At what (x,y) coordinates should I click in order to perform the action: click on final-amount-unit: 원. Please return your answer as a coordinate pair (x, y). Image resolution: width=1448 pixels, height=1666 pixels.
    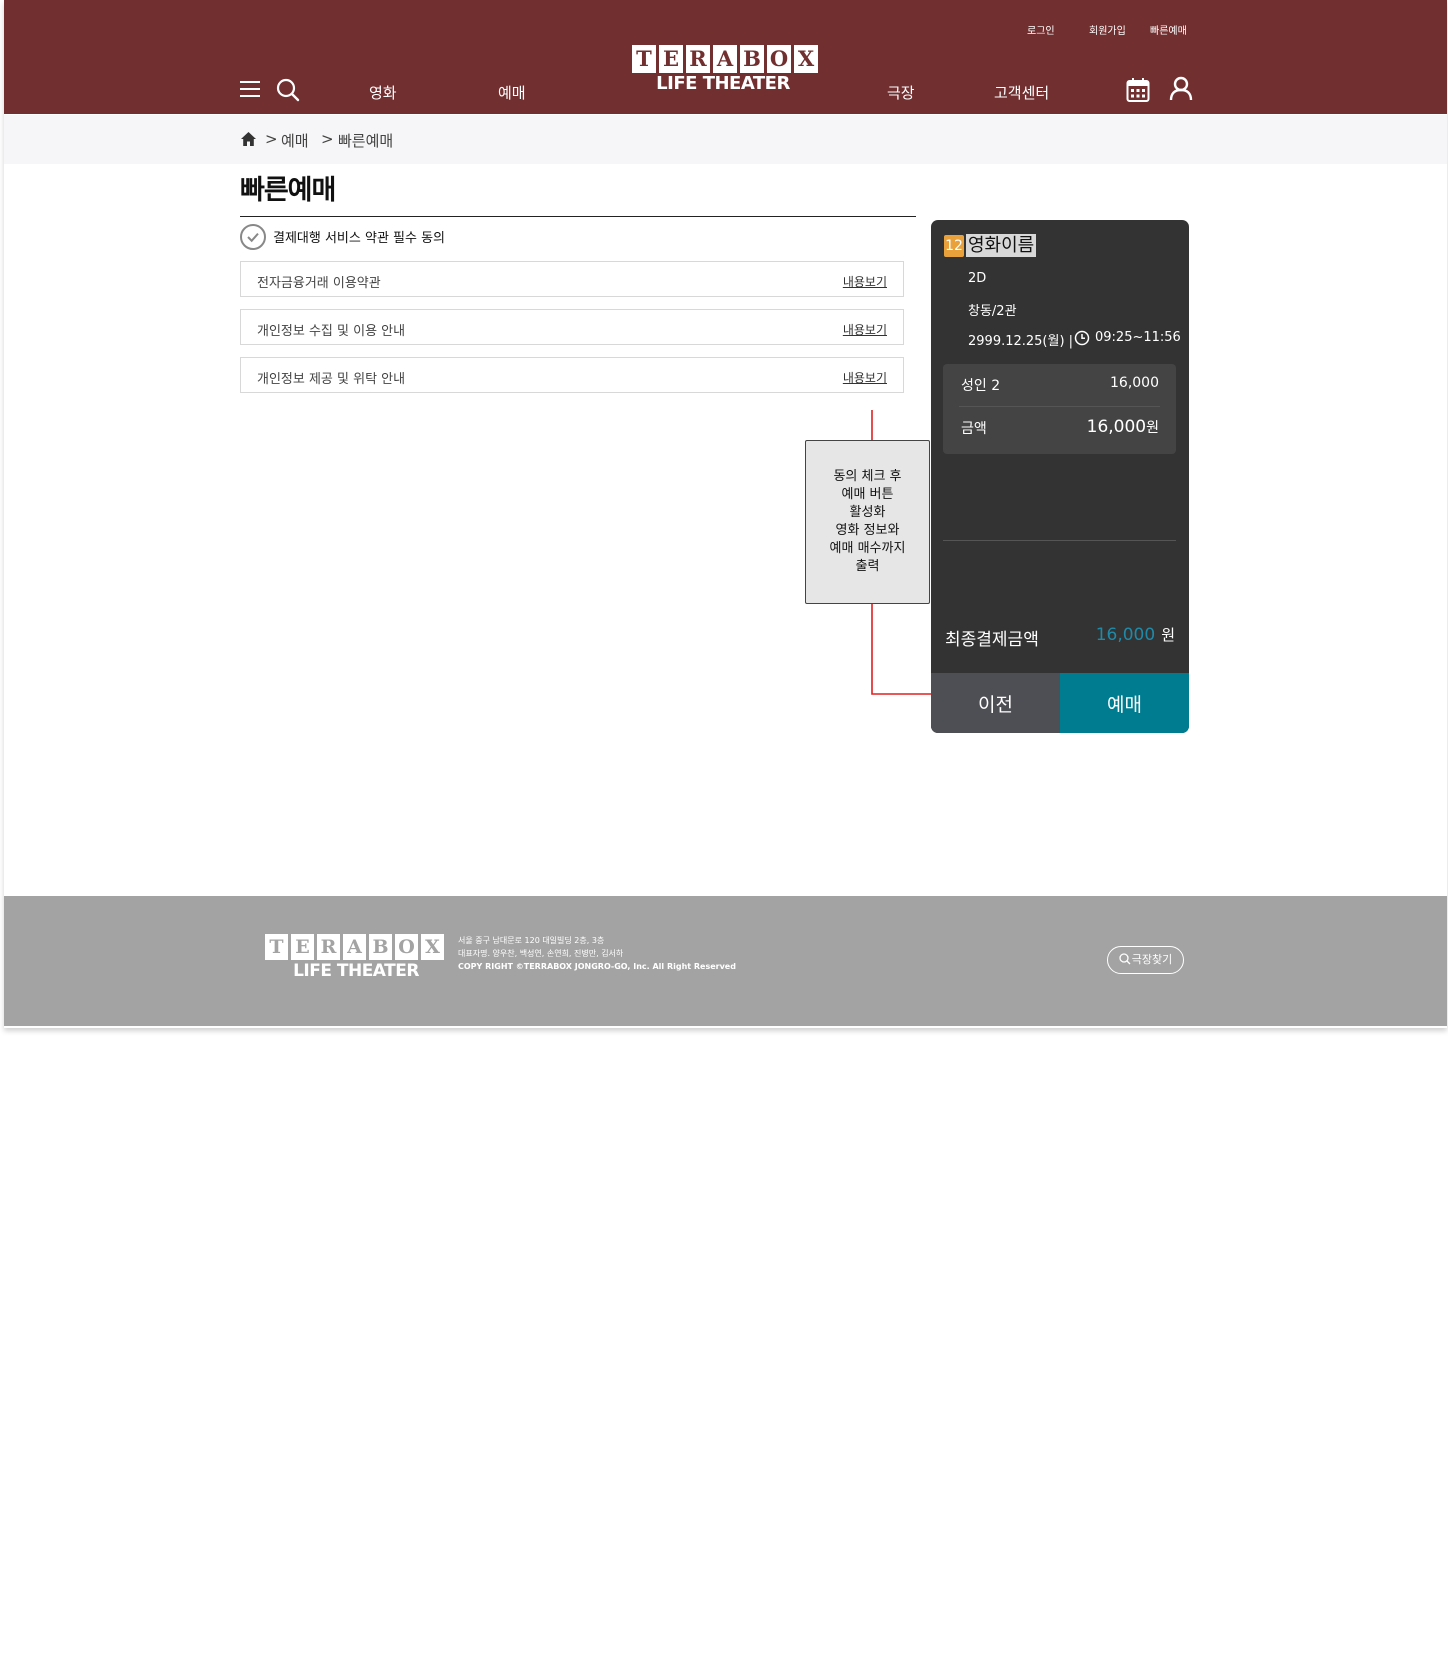
    Looking at the image, I should click on (1168, 635).